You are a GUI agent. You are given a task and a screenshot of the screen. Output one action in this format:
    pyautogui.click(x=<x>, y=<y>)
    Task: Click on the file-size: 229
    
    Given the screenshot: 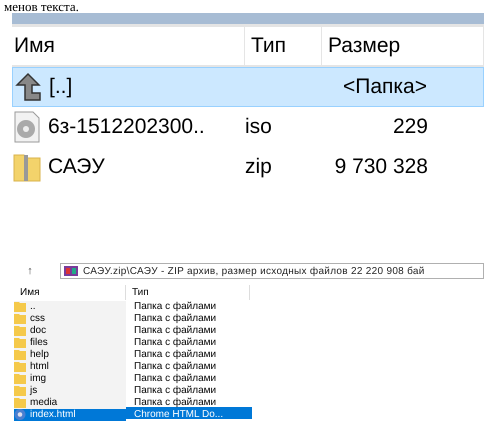 What is the action you would take?
    pyautogui.click(x=410, y=127)
    